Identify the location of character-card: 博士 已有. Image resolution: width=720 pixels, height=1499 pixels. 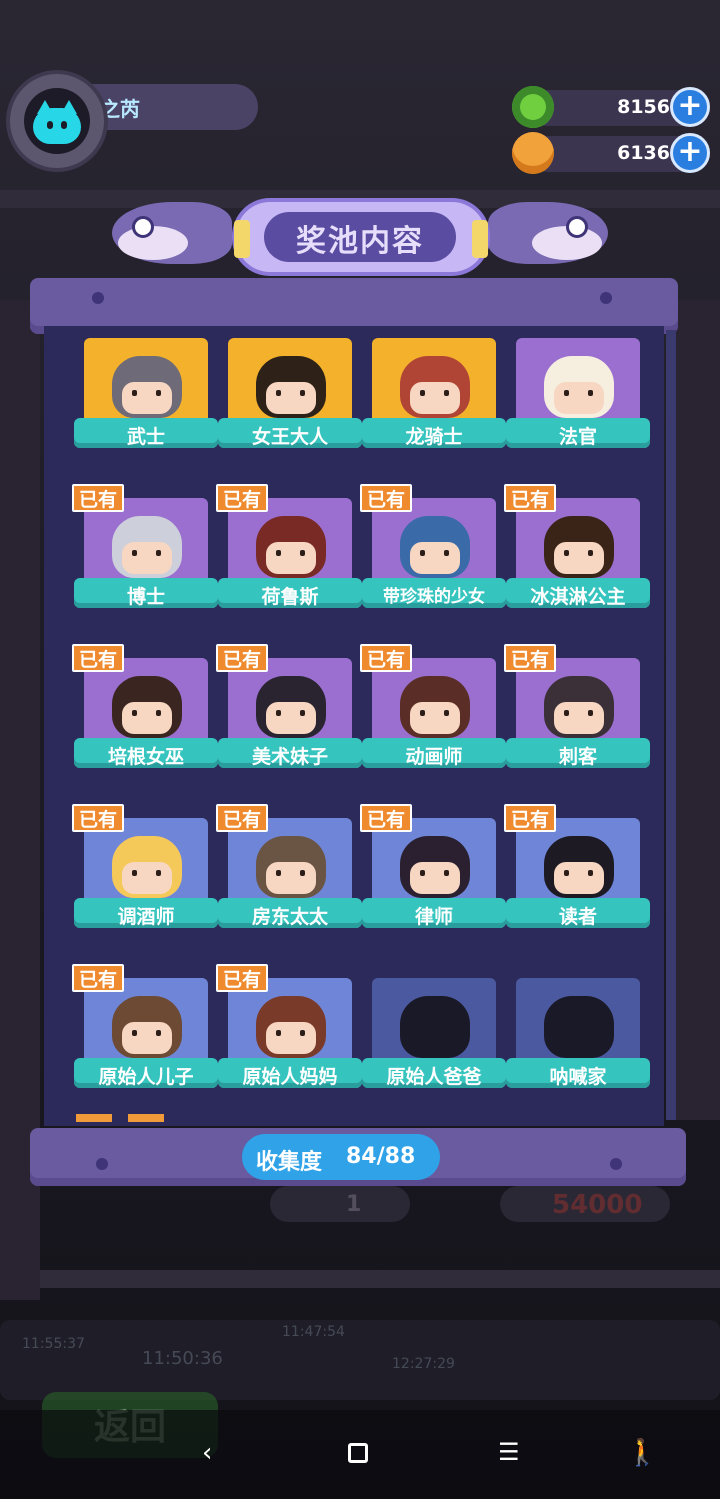
(145, 551).